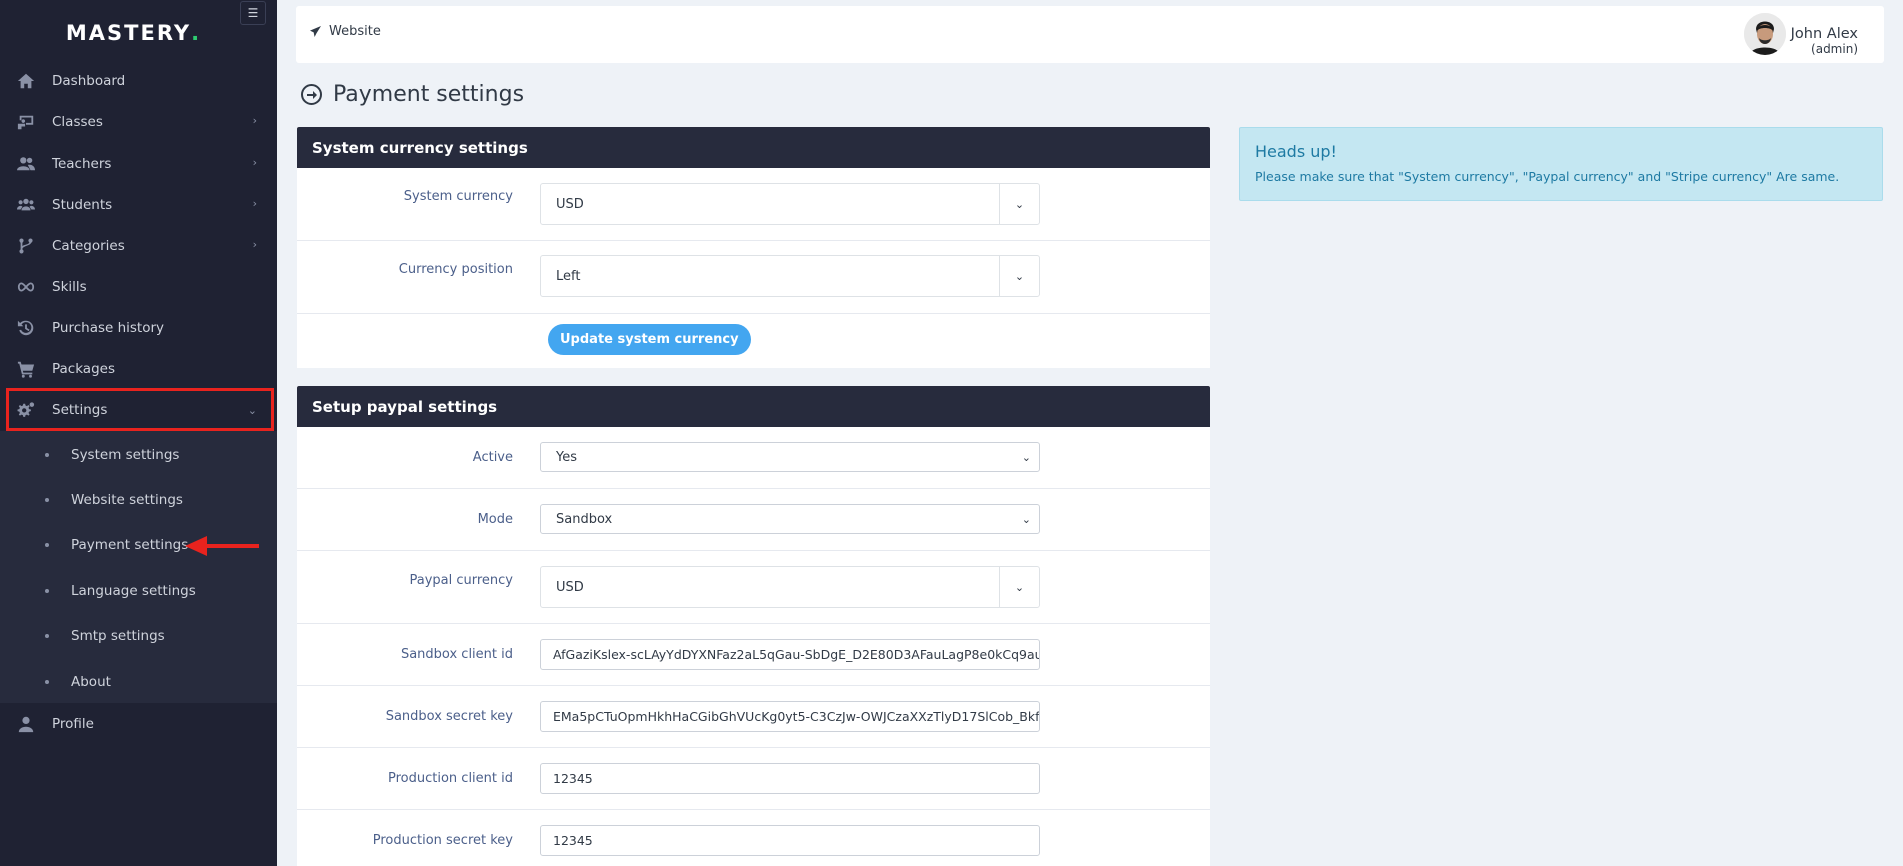 This screenshot has height=866, width=1903. What do you see at coordinates (82, 163) in the screenshot?
I see `sidebar-item-label: Teachers` at bounding box center [82, 163].